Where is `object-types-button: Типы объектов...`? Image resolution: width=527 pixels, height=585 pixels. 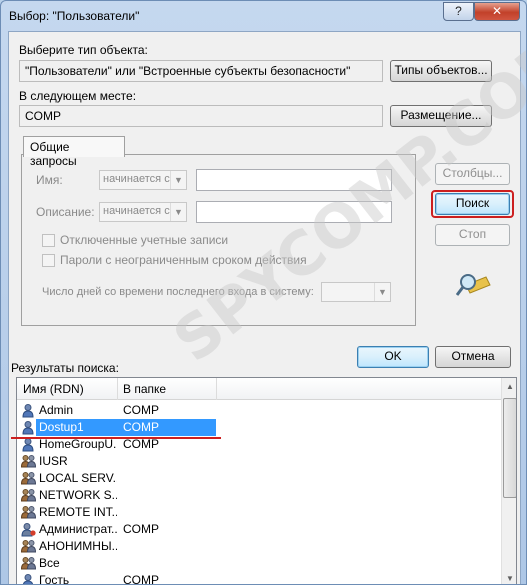 object-types-button: Типы объектов... is located at coordinates (441, 71).